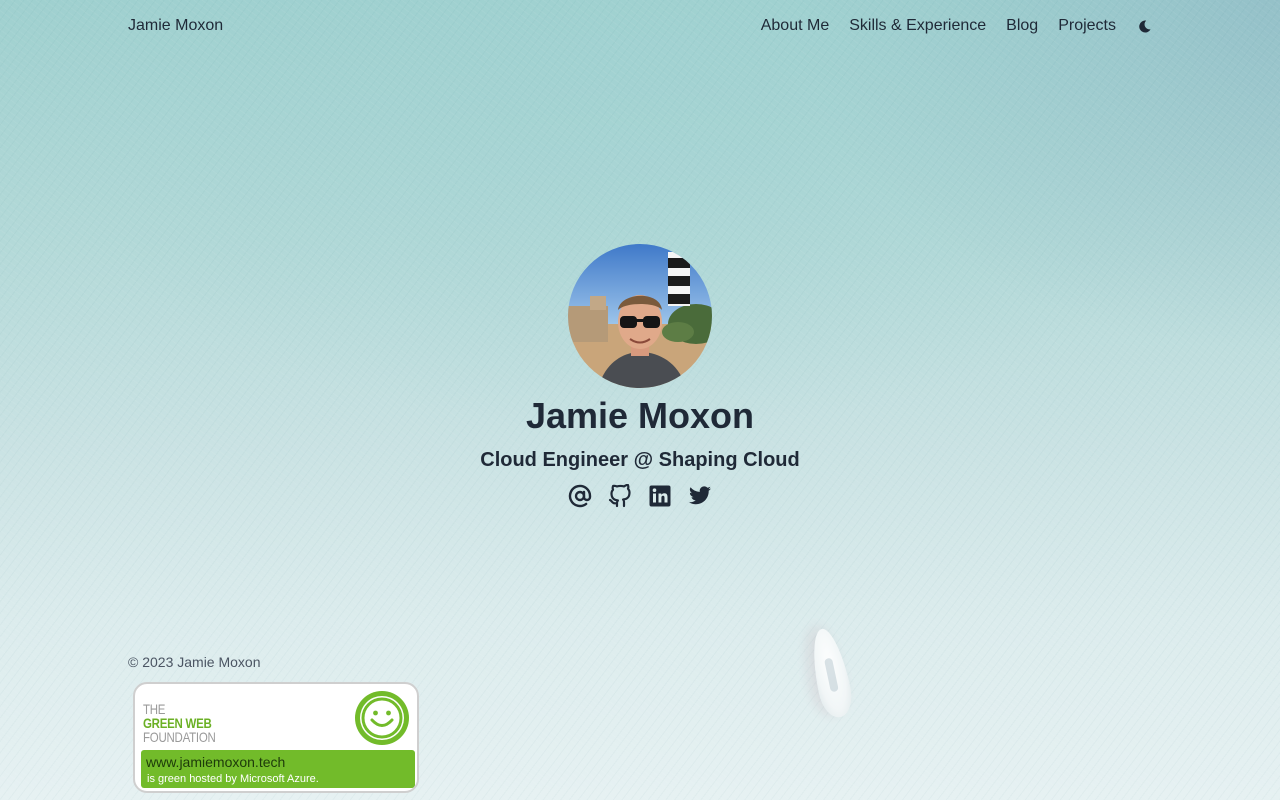 This screenshot has width=1280, height=800. Describe the element at coordinates (795, 26) in the screenshot. I see `nav-about-me: About Me` at that location.